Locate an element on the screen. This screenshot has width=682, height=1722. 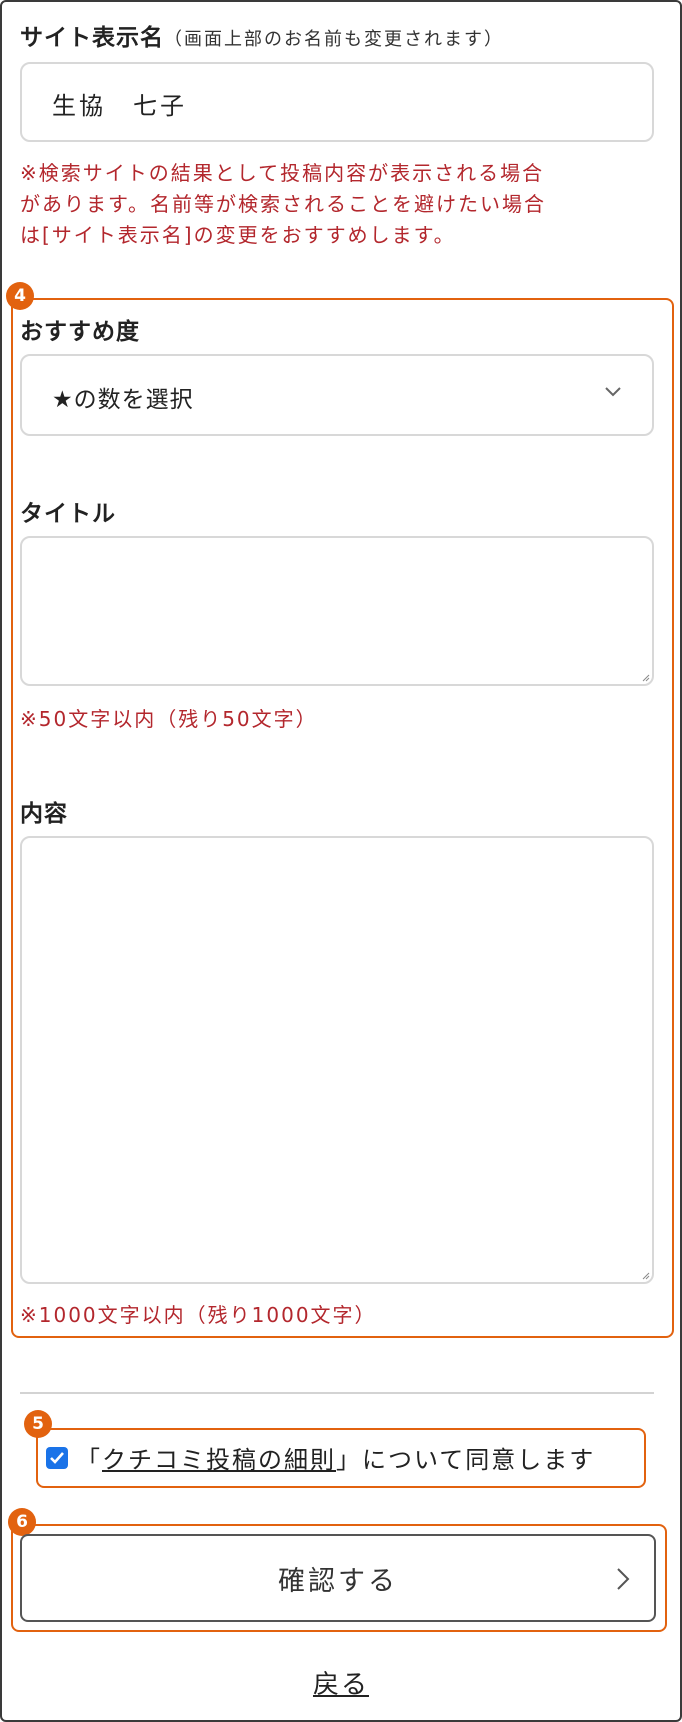
confirm-button: 確認する is located at coordinates (338, 1578).